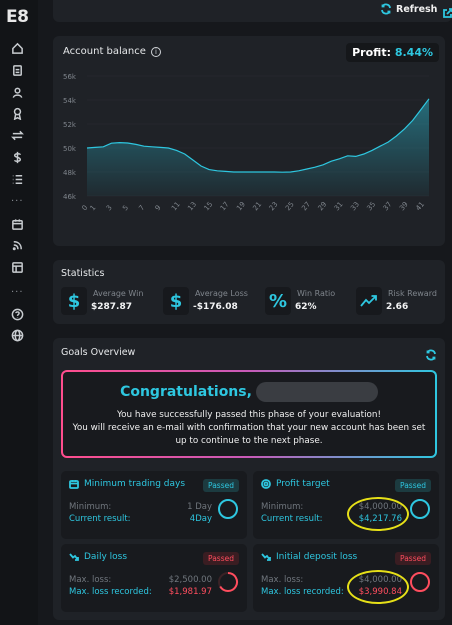  What do you see at coordinates (17, 245) in the screenshot?
I see `rss-icon` at bounding box center [17, 245].